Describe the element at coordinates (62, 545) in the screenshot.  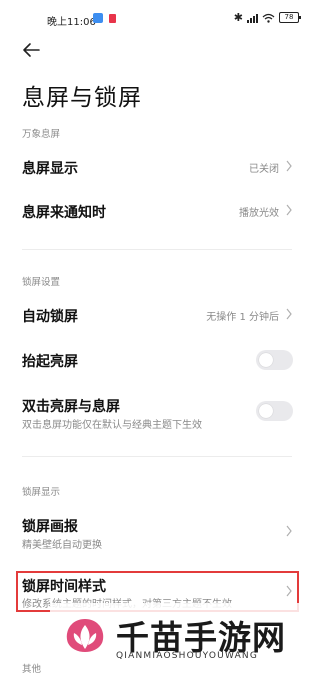
I see `setting-subtitle: 精美壁纸自动更换` at that location.